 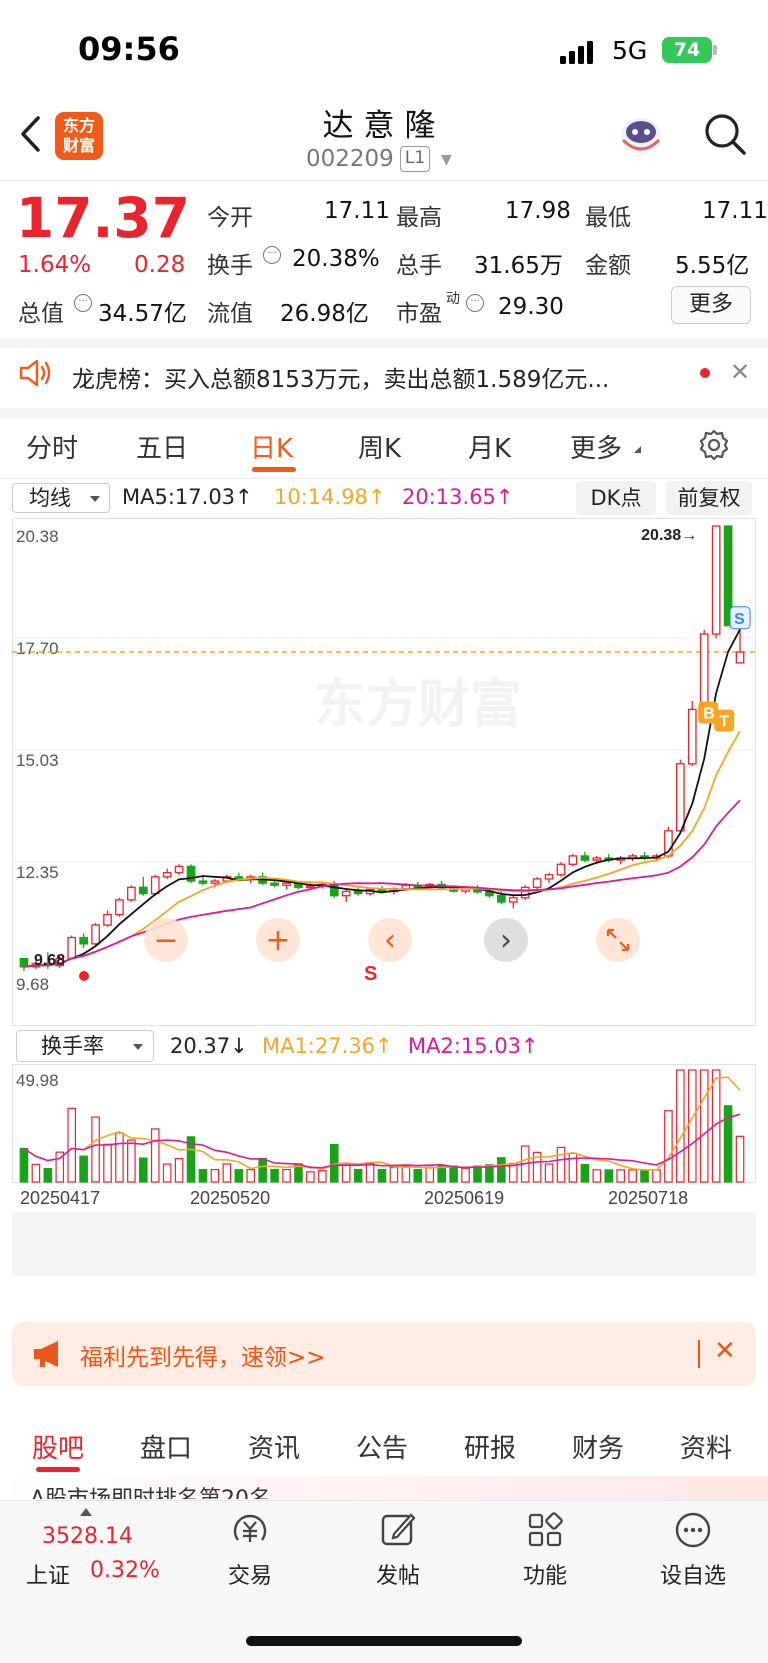 What do you see at coordinates (103, 218) in the screenshot?
I see `last-price: 17.37` at bounding box center [103, 218].